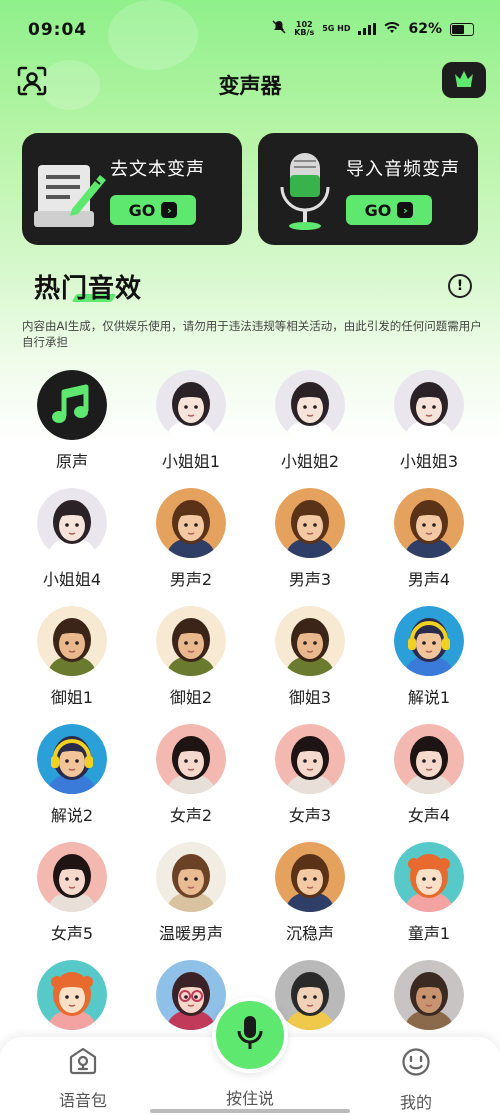 This screenshot has width=500, height=1115. Describe the element at coordinates (191, 429) in the screenshot. I see `voice-effect-item: 小姐姐1` at that location.